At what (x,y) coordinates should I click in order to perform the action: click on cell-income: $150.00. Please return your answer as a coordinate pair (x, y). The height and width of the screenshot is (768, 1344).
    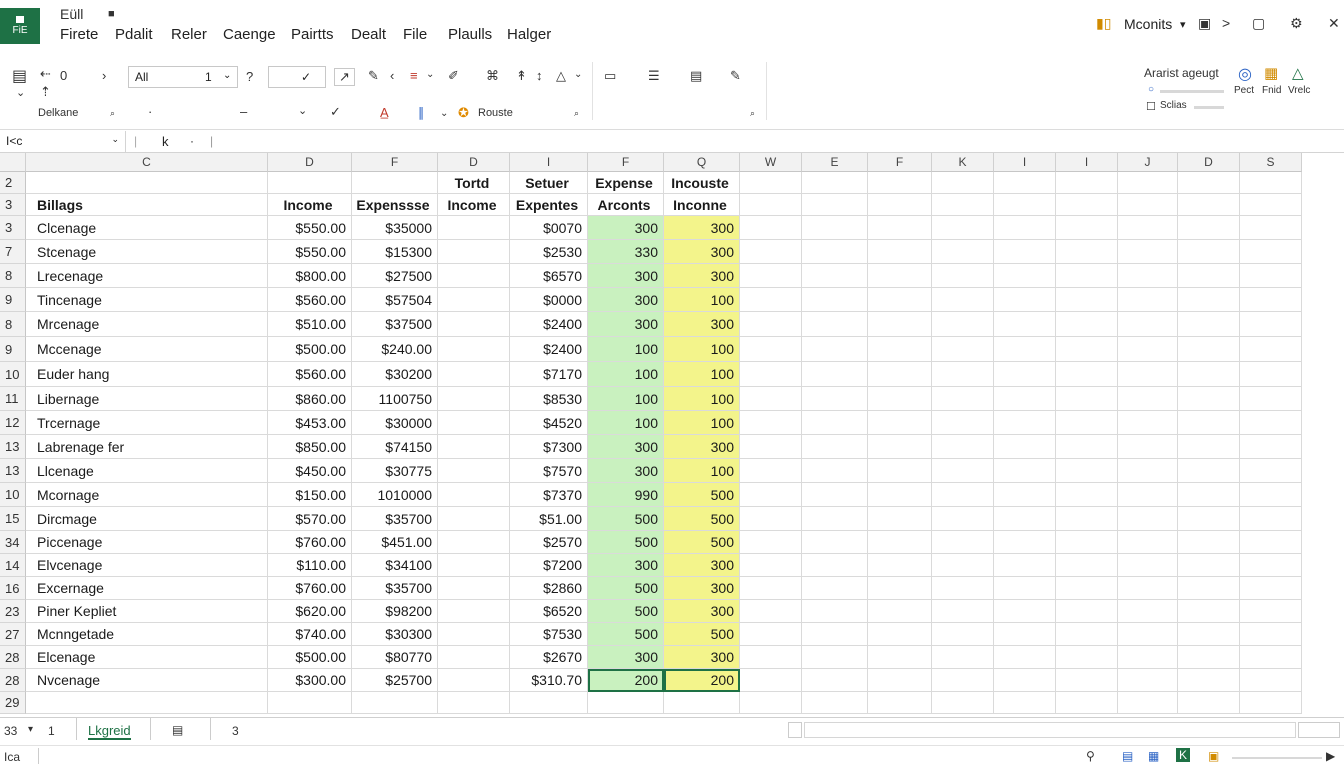
    Looking at the image, I should click on (310, 495).